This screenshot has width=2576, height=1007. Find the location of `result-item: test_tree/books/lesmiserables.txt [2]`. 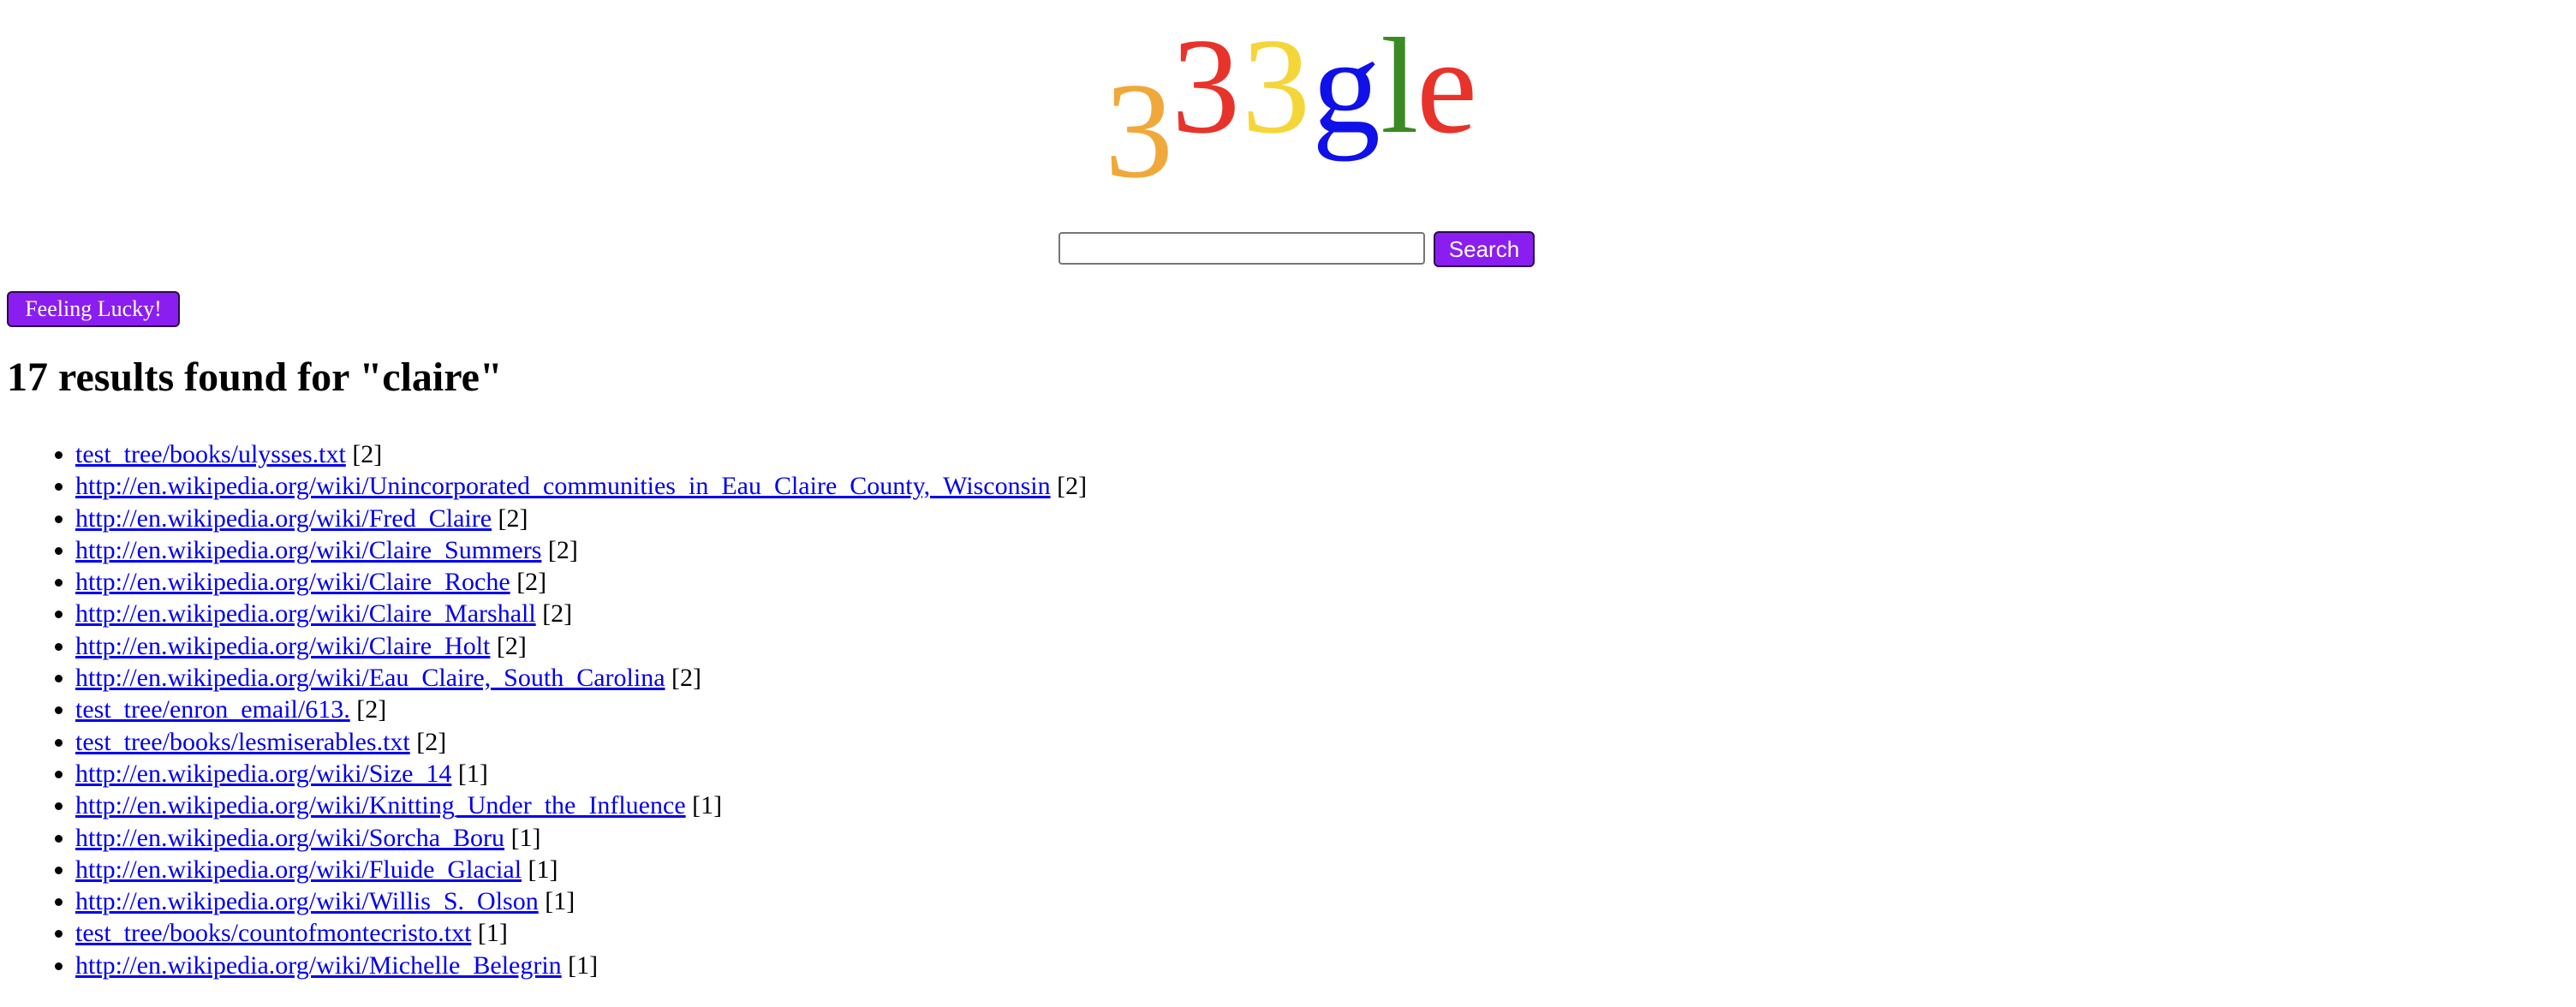

result-item: test_tree/books/lesmiserables.txt [2] is located at coordinates (581, 742).